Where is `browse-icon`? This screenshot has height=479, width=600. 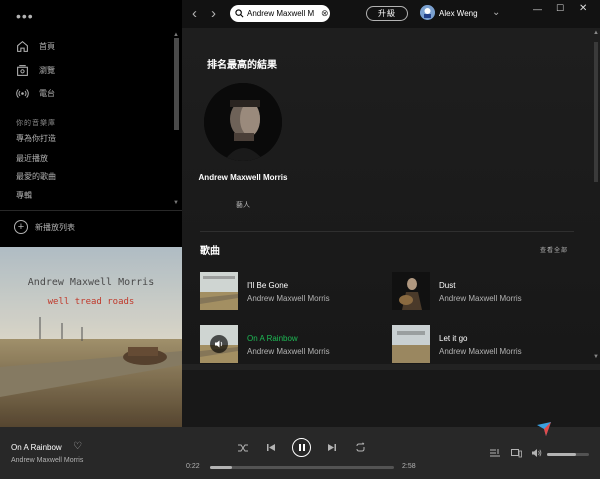 browse-icon is located at coordinates (22, 70).